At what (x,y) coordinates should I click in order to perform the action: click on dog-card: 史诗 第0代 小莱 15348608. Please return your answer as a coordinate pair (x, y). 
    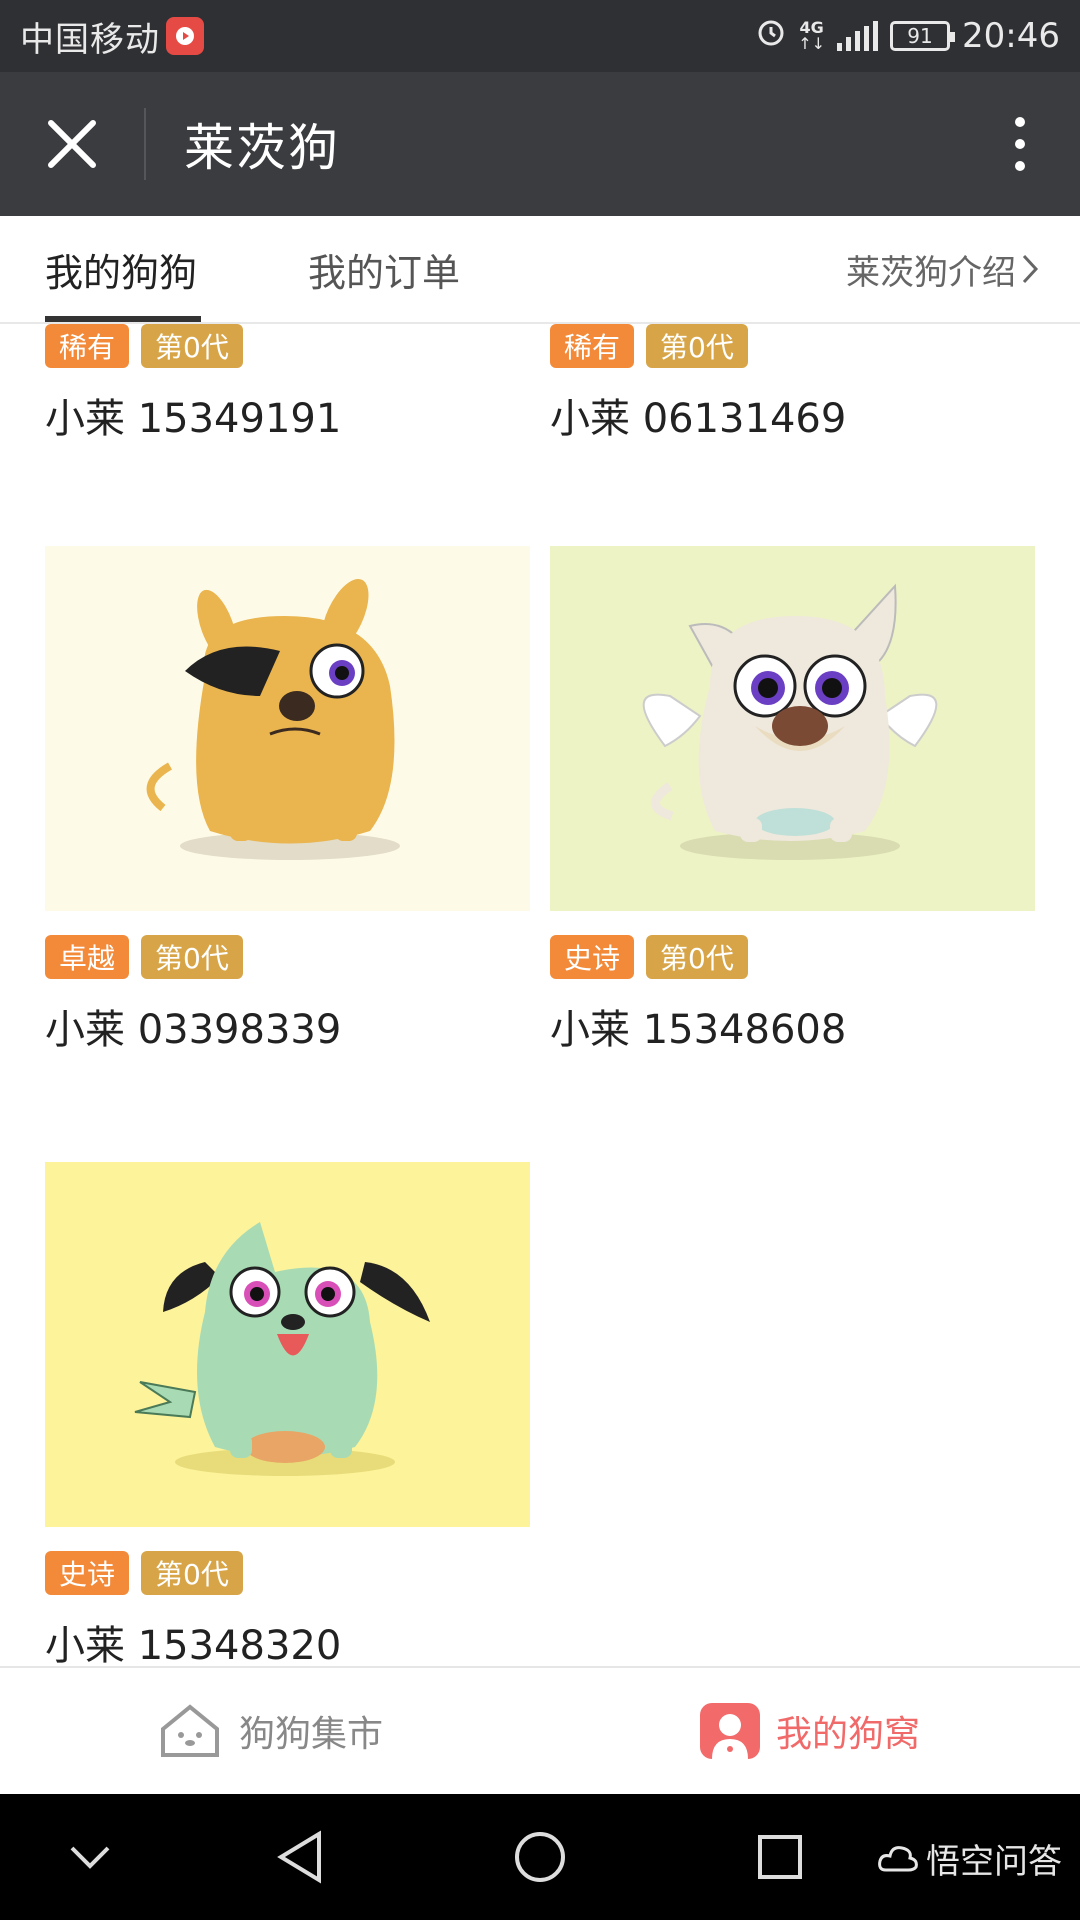
    Looking at the image, I should click on (792, 800).